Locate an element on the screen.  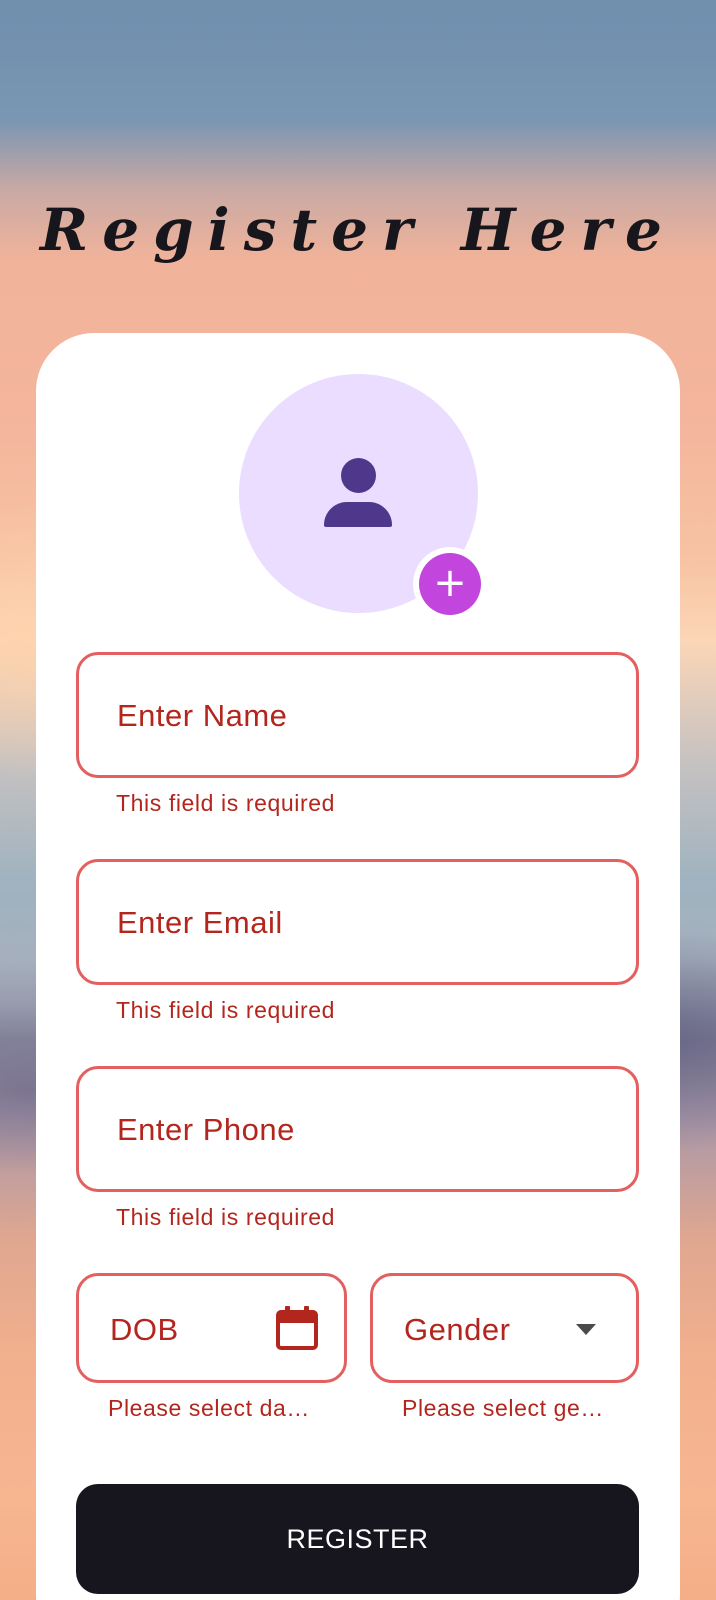
name-field: Enter Name is located at coordinates (357, 715).